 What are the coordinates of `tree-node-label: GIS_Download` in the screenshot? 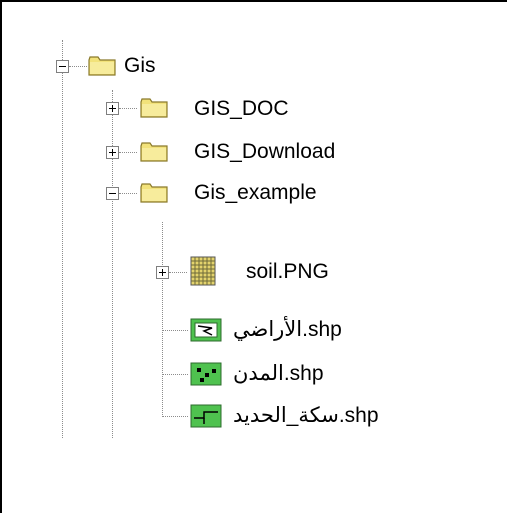 It's located at (265, 151).